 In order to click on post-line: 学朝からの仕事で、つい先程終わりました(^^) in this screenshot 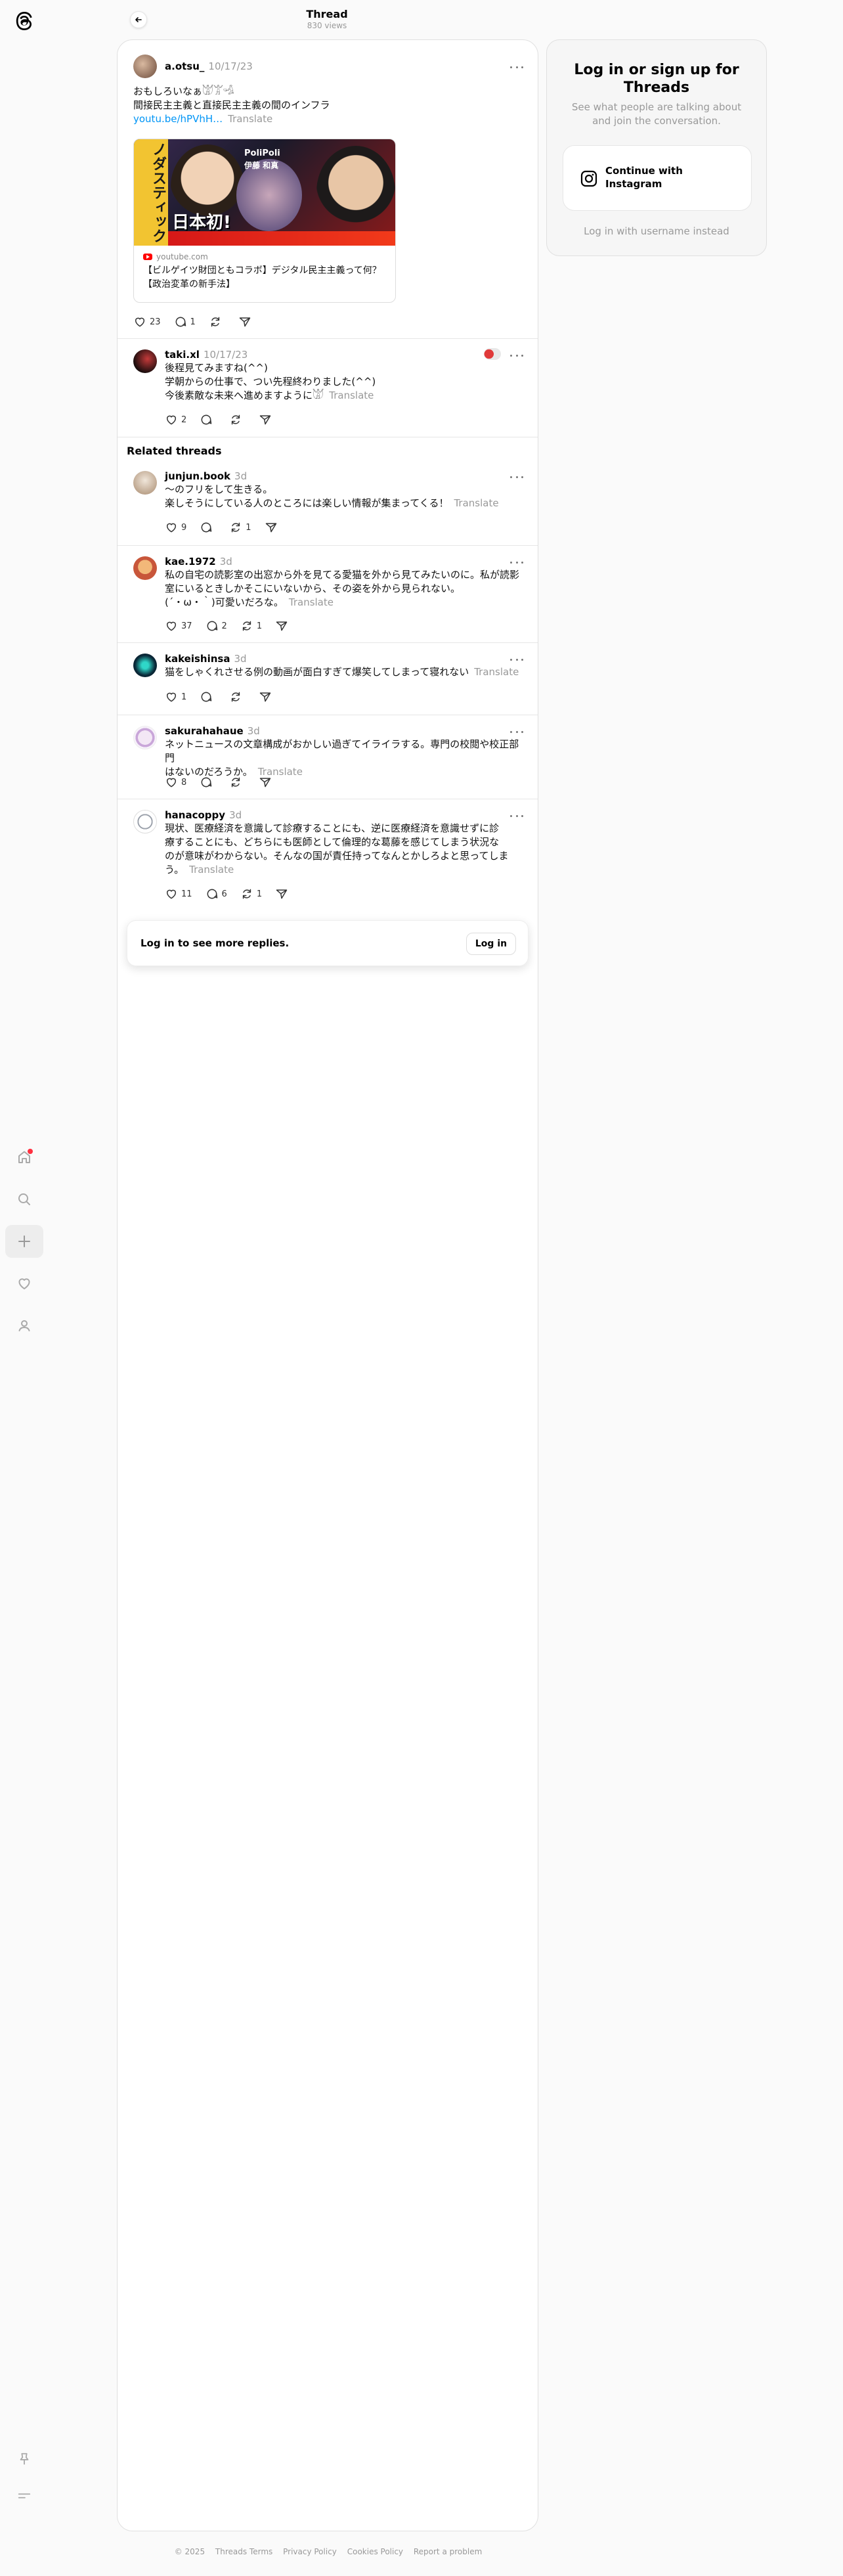, I will do `click(270, 382)`.